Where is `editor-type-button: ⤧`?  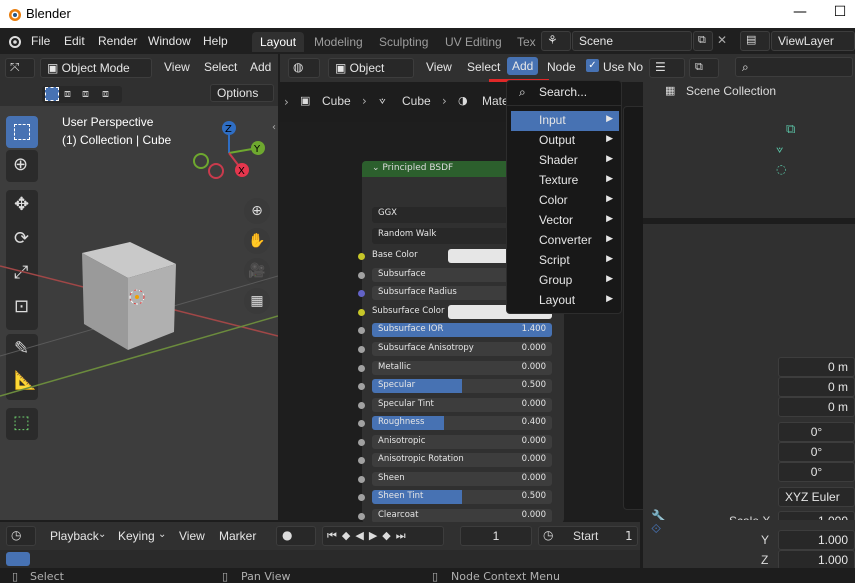 editor-type-button: ⤧ is located at coordinates (20, 68).